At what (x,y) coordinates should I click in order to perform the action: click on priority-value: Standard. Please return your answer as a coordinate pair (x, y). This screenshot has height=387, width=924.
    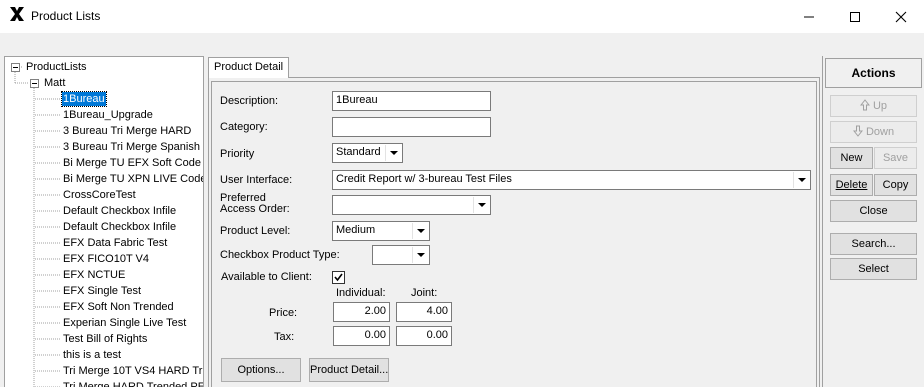
    Looking at the image, I should click on (358, 152).